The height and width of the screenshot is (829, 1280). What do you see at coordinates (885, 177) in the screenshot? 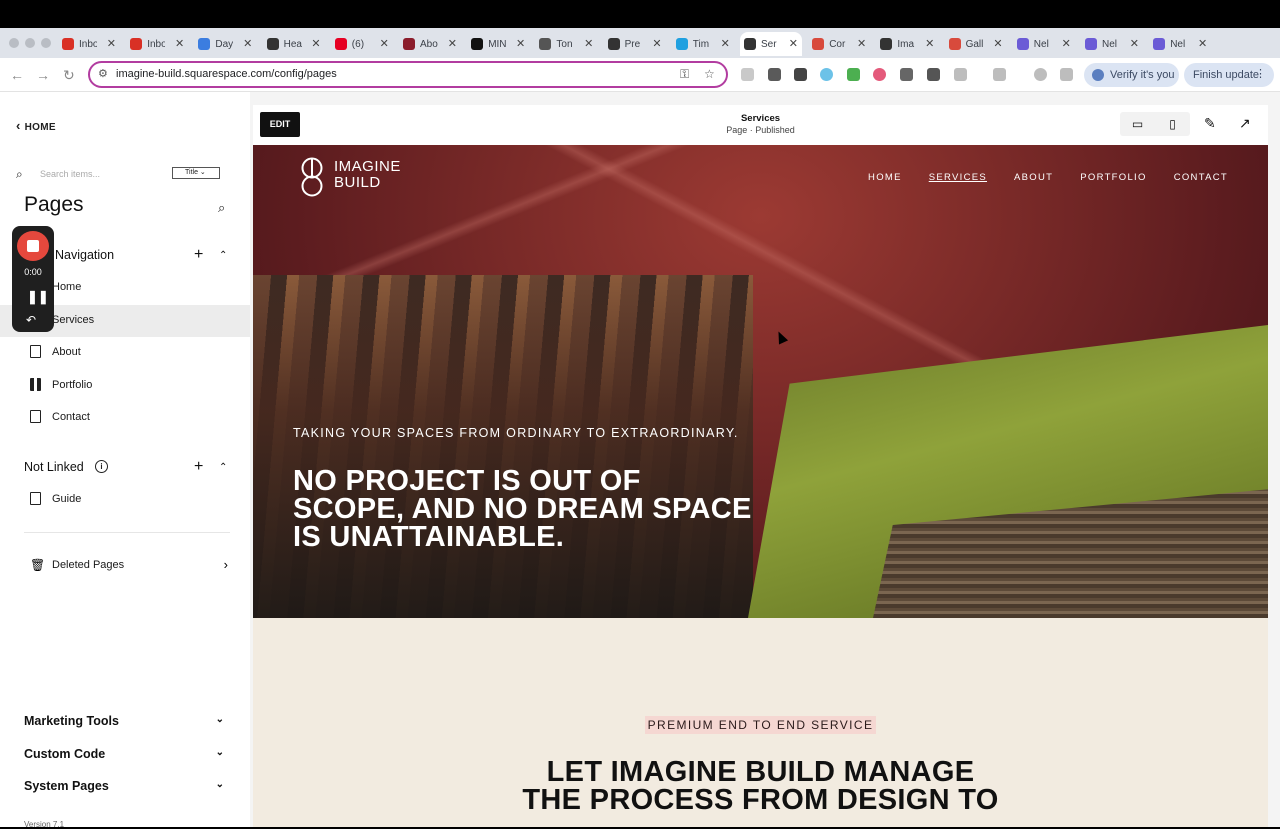
I see `site-nav-home: HOME` at bounding box center [885, 177].